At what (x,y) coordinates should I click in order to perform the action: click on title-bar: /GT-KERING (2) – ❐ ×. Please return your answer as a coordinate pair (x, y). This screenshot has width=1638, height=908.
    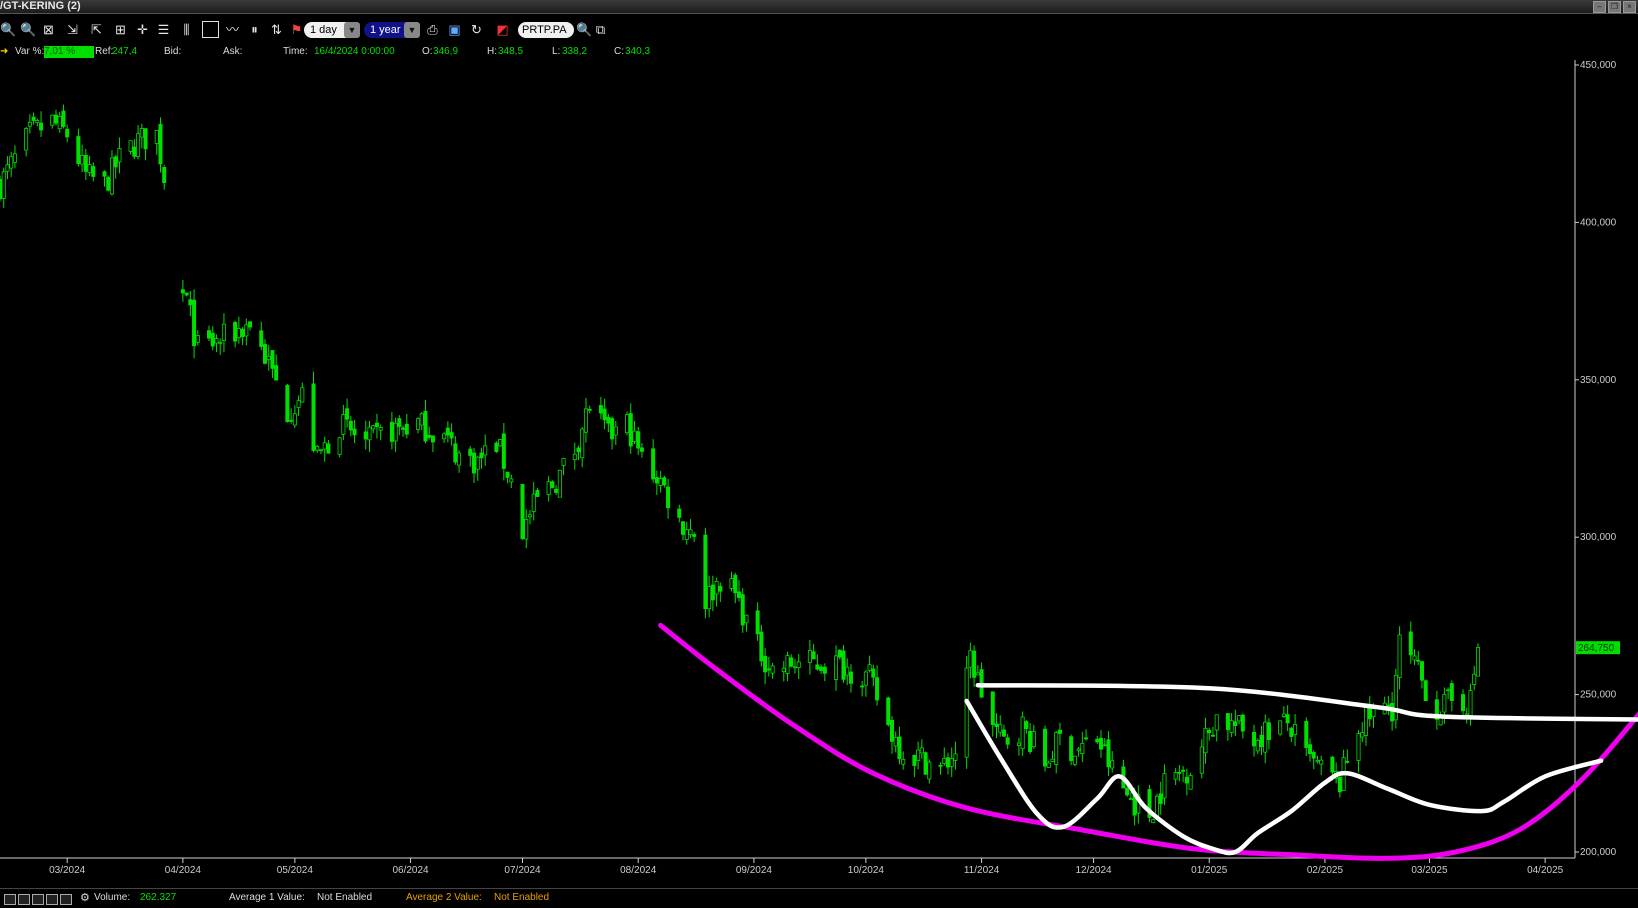
    Looking at the image, I should click on (819, 7).